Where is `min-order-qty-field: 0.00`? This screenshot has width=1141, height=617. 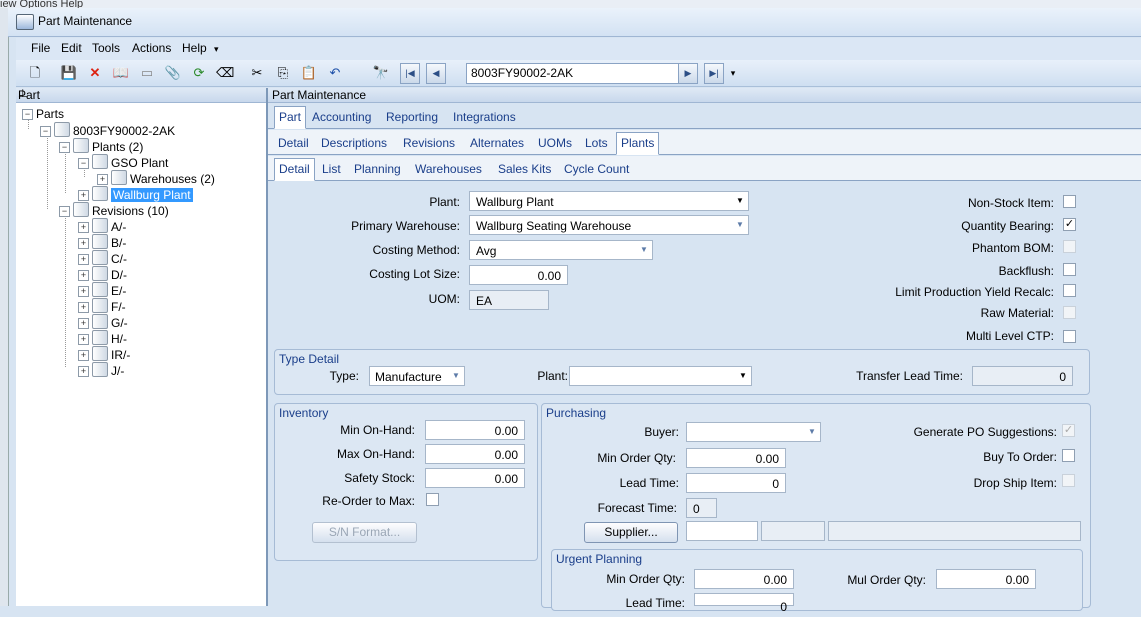
min-order-qty-field: 0.00 is located at coordinates (736, 458).